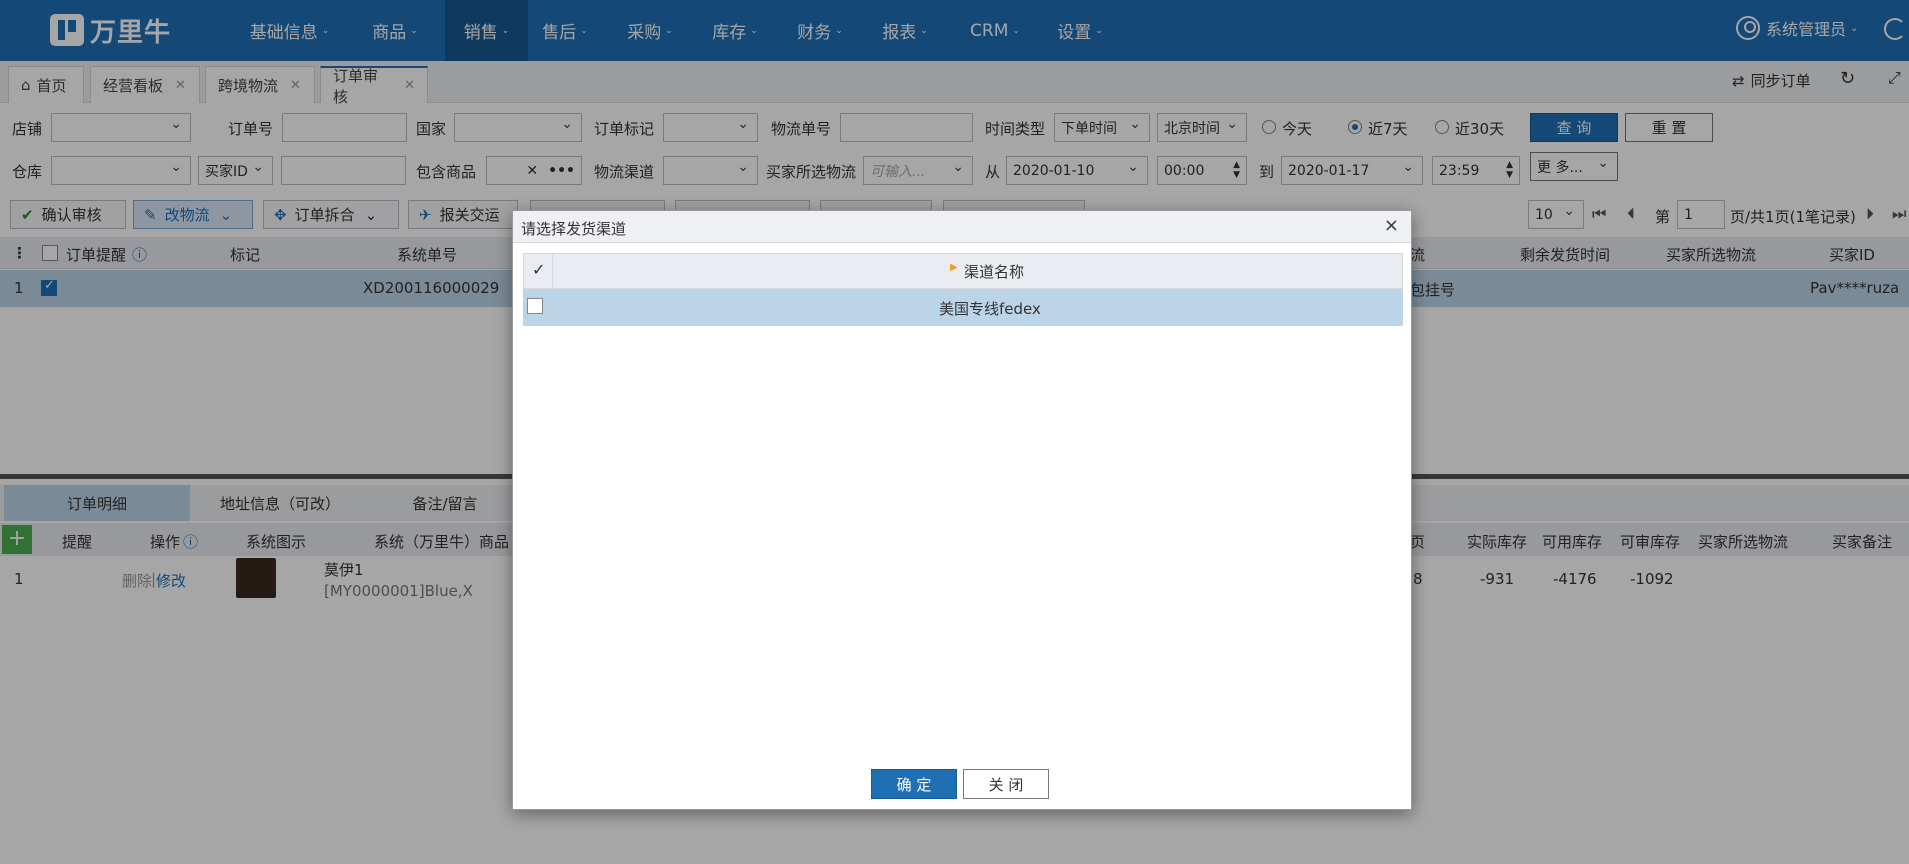  What do you see at coordinates (994, 271) in the screenshot?
I see `col-channel-name: 渠道名称` at bounding box center [994, 271].